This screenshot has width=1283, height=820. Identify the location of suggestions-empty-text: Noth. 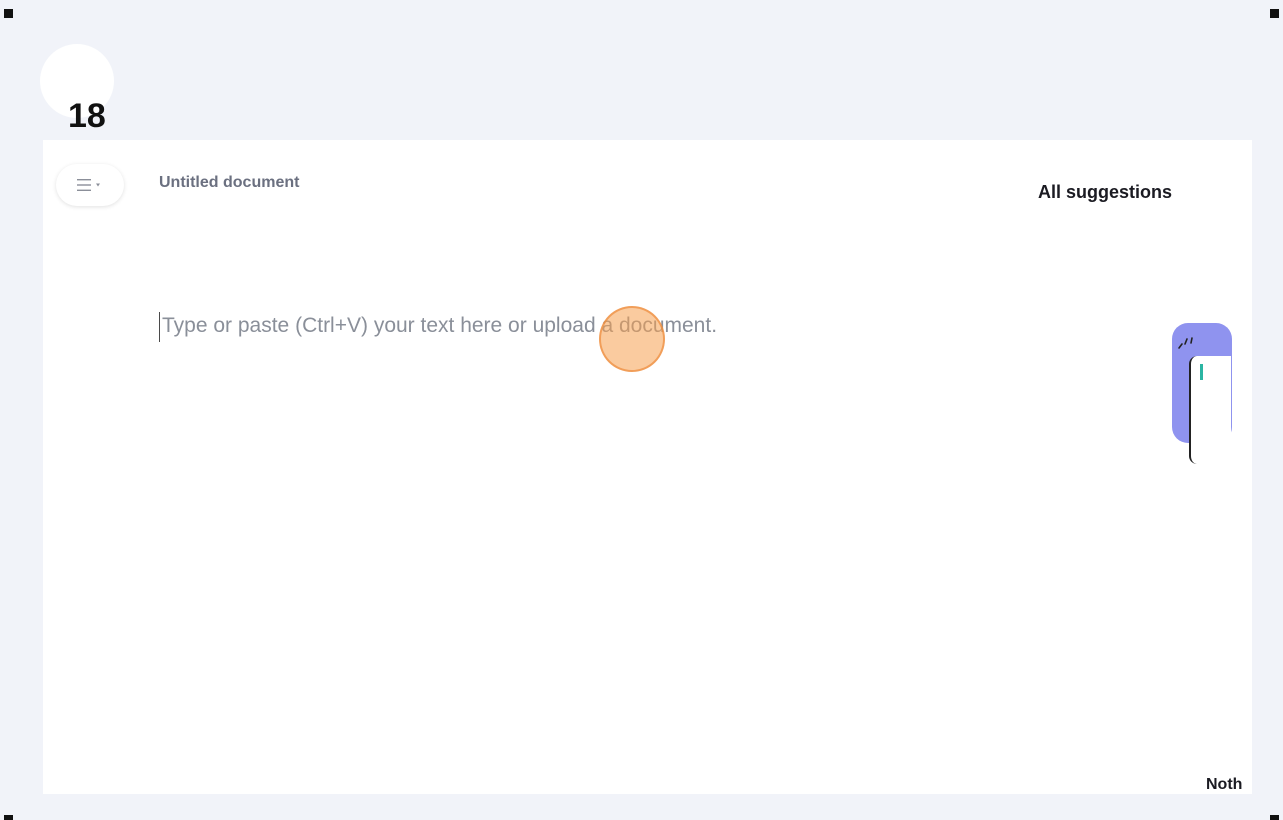
(1224, 784).